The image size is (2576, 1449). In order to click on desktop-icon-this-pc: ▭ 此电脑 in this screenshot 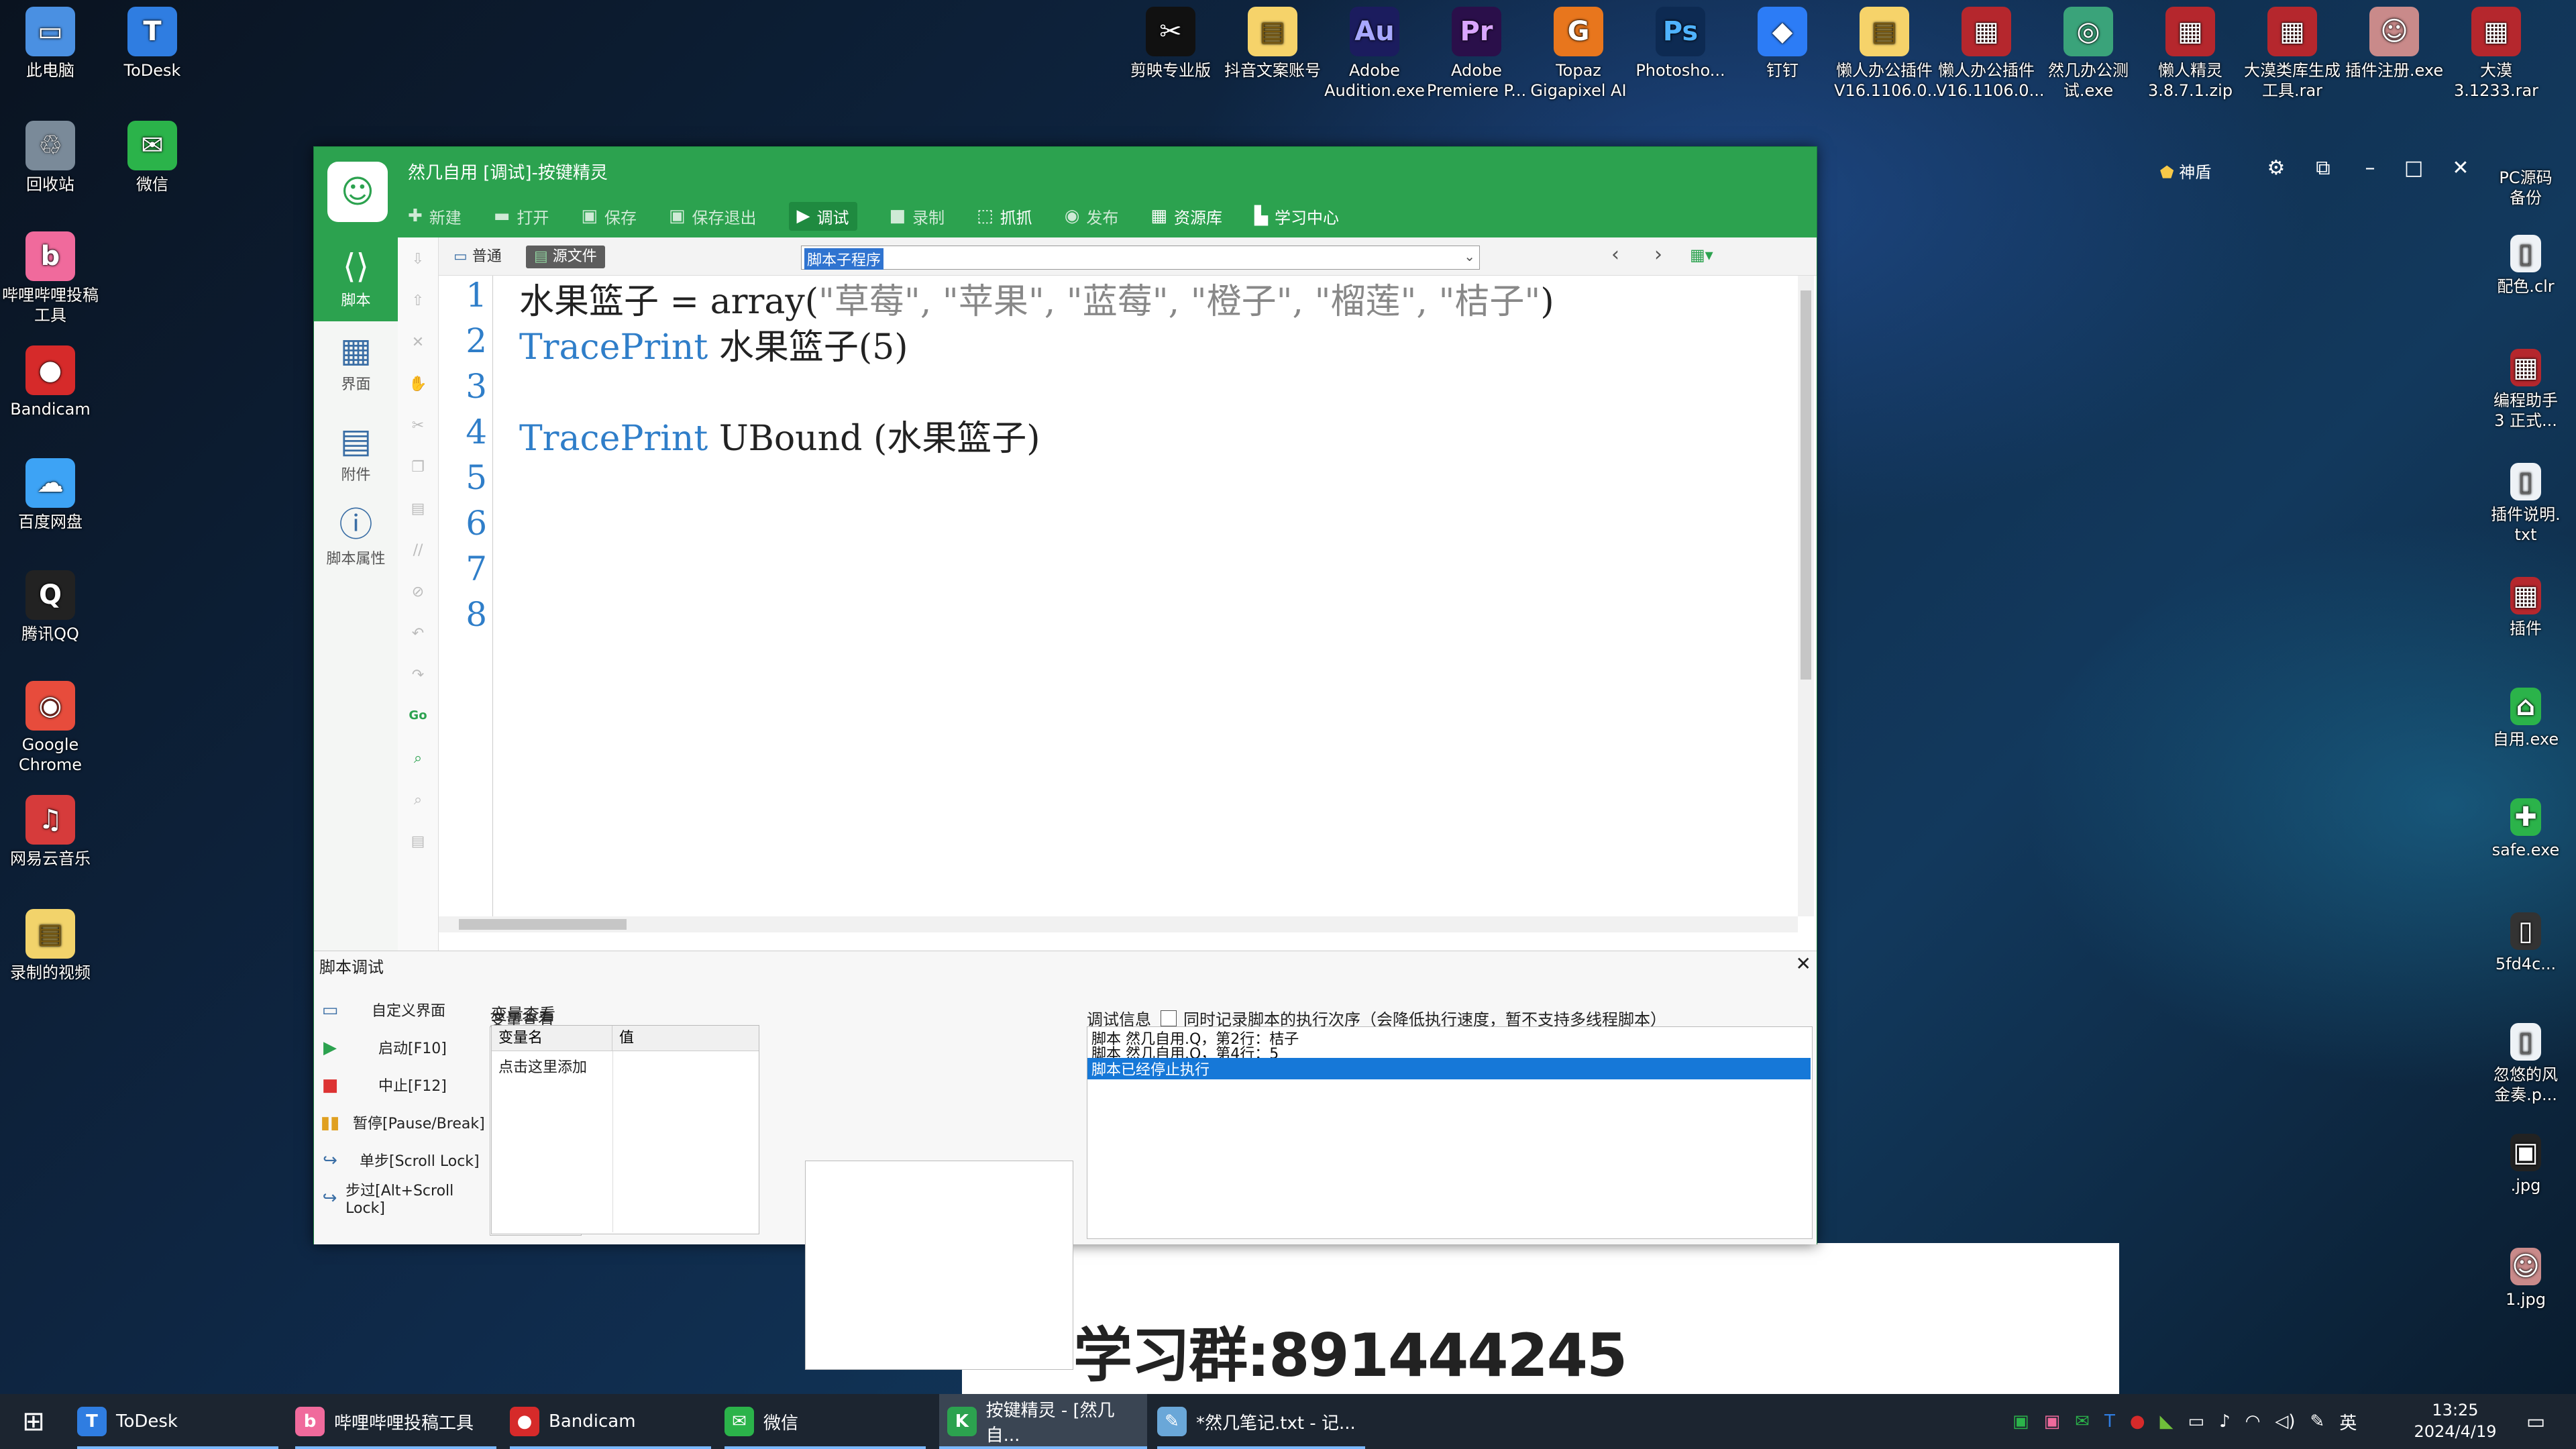, I will do `click(50, 43)`.